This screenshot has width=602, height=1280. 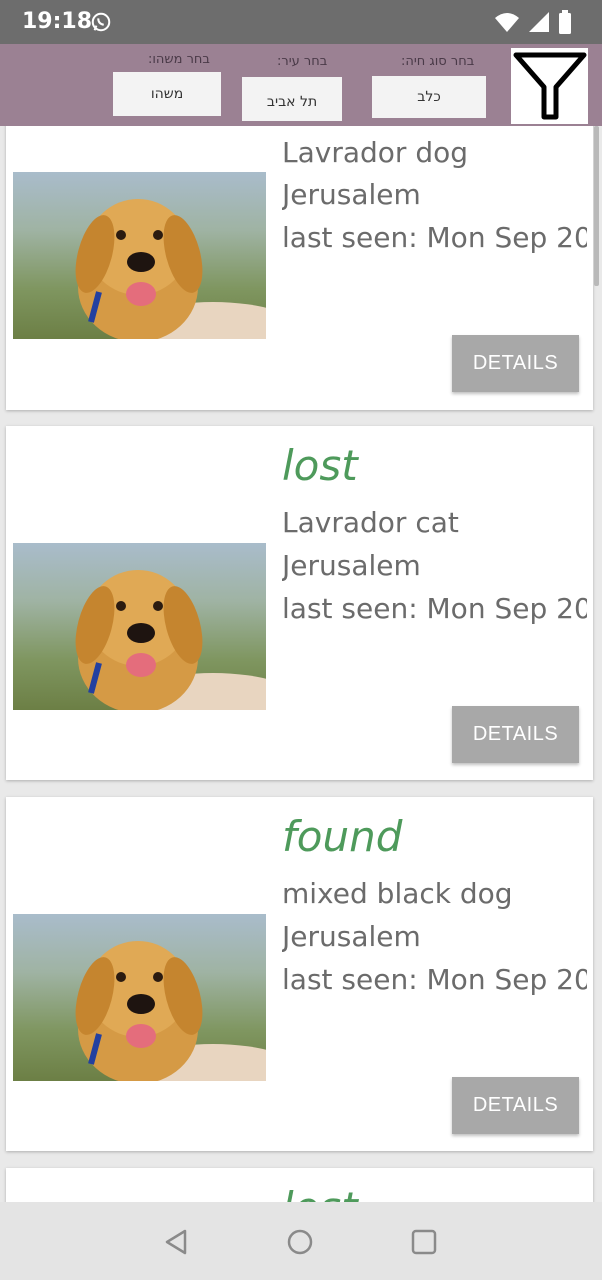 I want to click on signal-icon, so click(x=539, y=22).